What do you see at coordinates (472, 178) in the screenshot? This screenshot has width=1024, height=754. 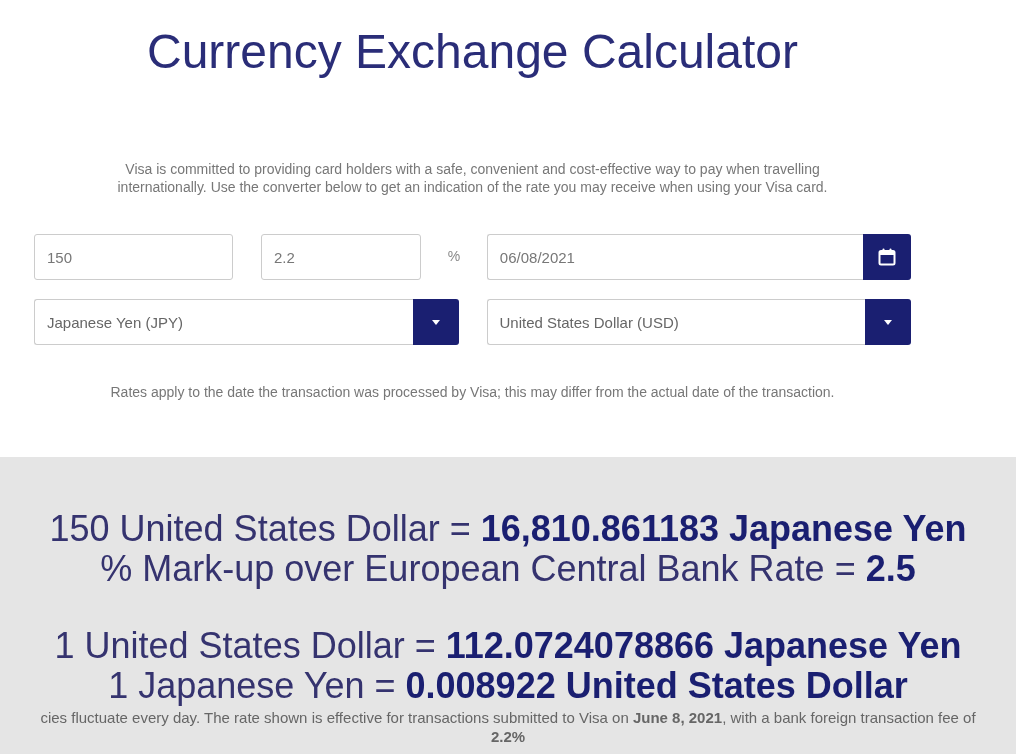 I see `intro-text: Visa is committed to providing card holders with a safe, convenient and cost-effective way to pay when travelling internationally. Use the converter below to get an indication of the rate you may receive when using your Visa card.` at bounding box center [472, 178].